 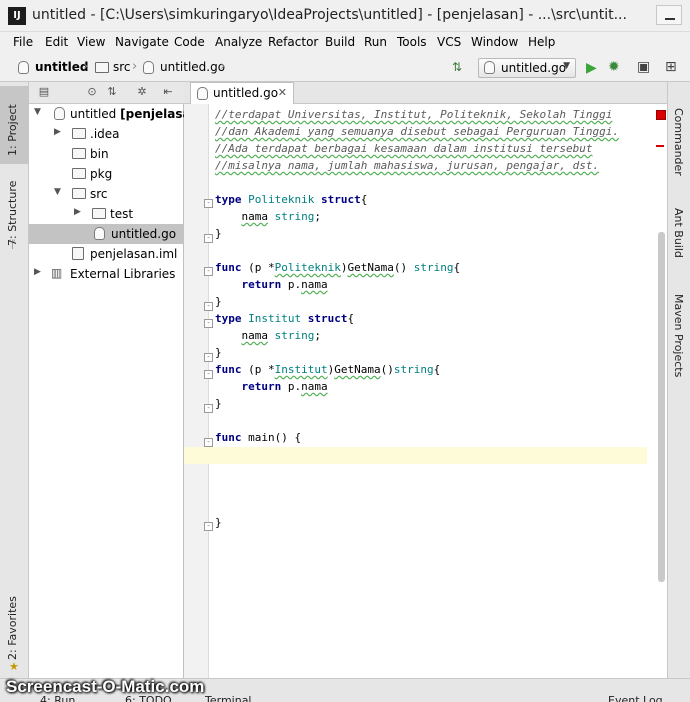 I want to click on tab-event-log: Event Log, so click(x=635, y=698).